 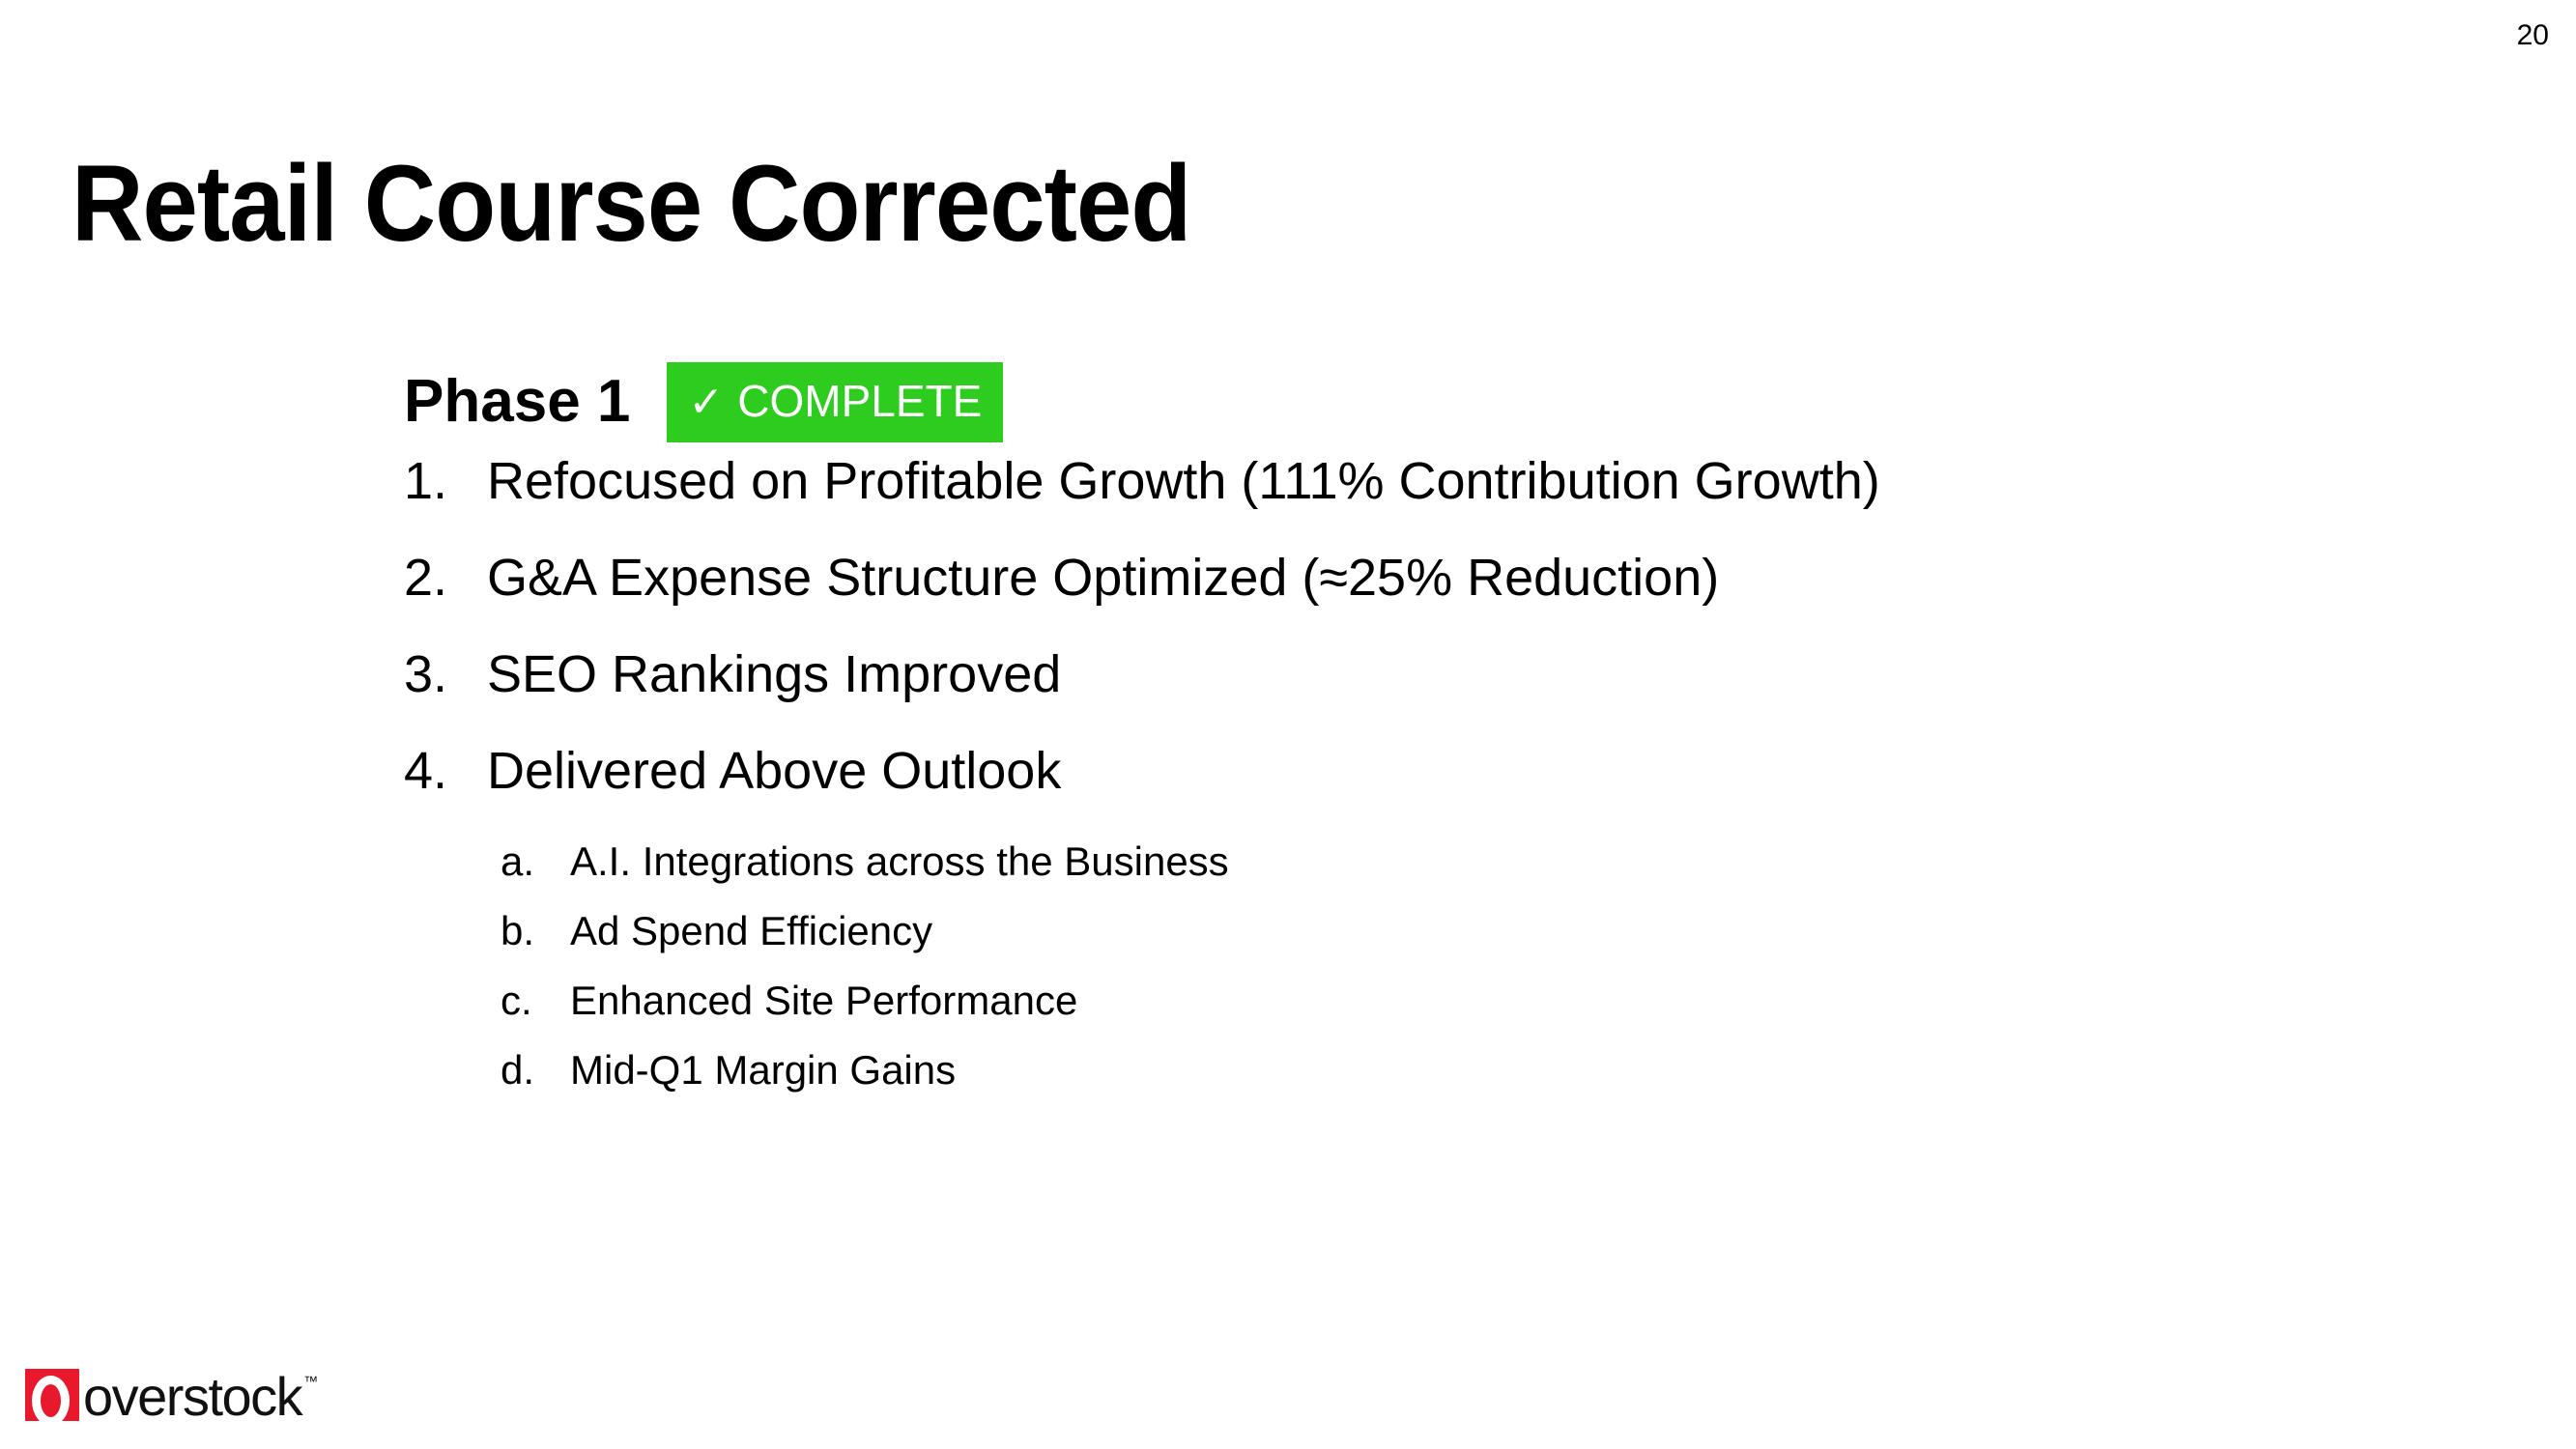 I want to click on list-item-text: Enhanced Site Performance, so click(x=824, y=1000).